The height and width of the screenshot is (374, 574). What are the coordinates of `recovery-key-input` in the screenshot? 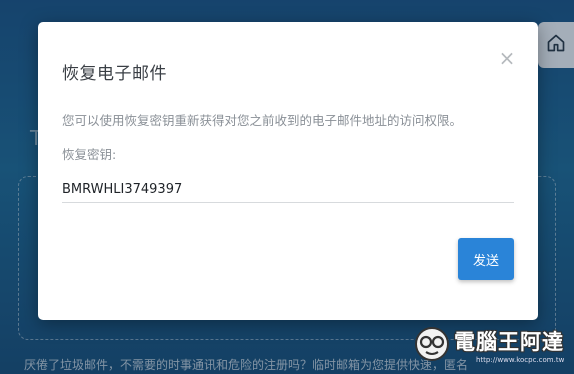 It's located at (288, 189).